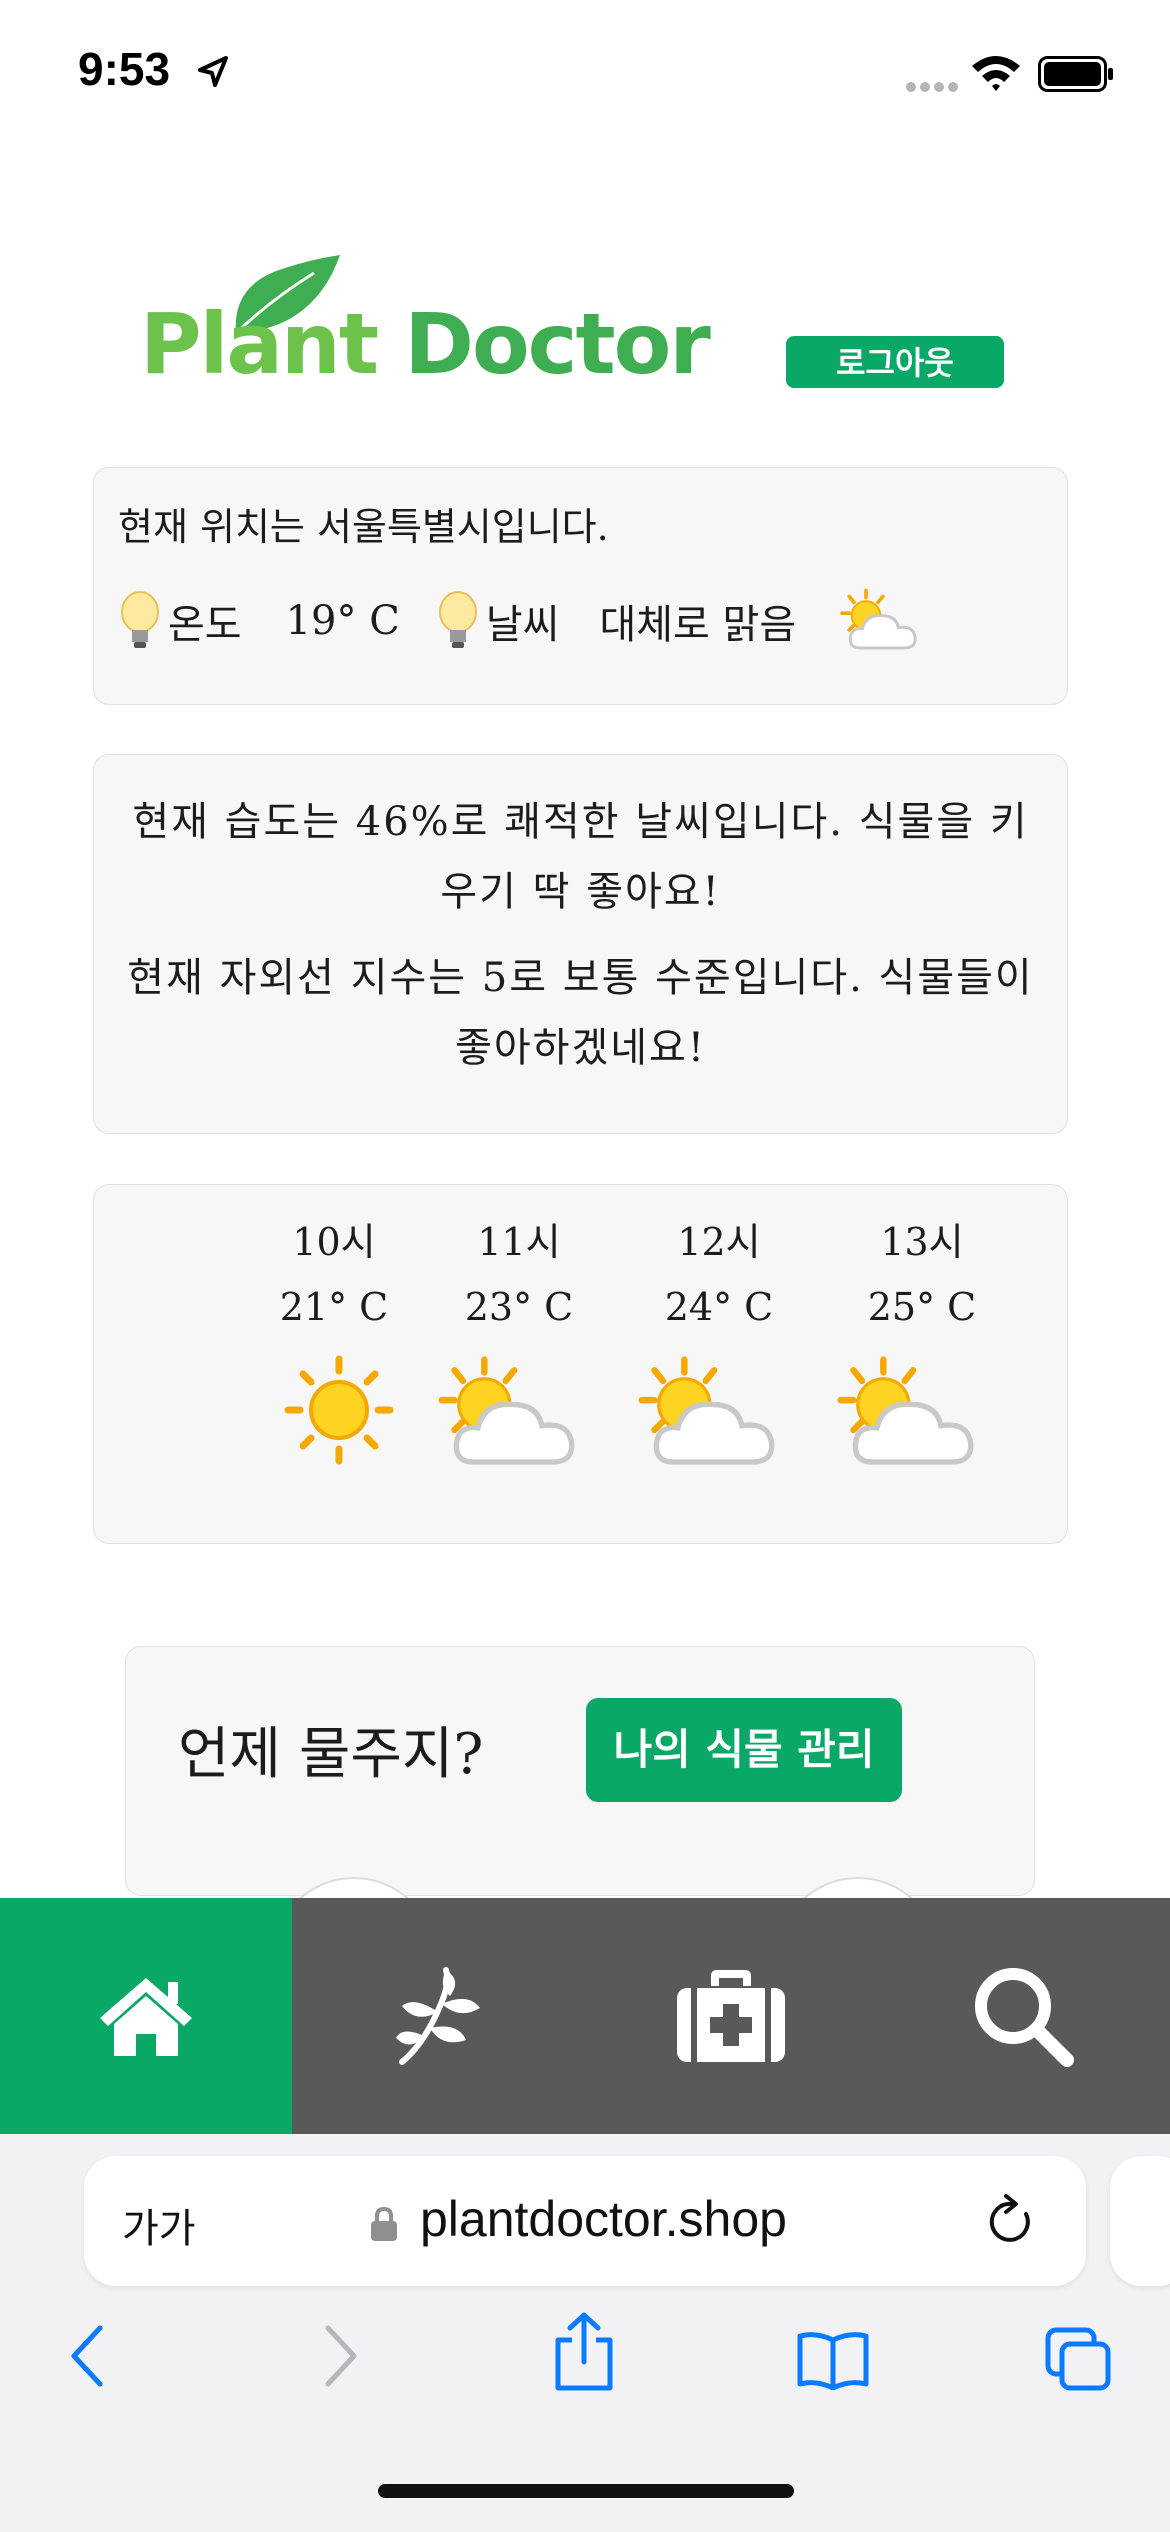 This screenshot has height=2532, width=1170. I want to click on address-bar: 가가 plantdoctor.shop, so click(585, 2221).